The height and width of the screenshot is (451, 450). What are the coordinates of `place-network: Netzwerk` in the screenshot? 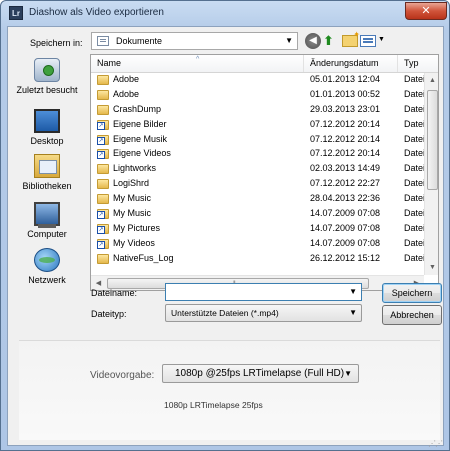 It's located at (47, 266).